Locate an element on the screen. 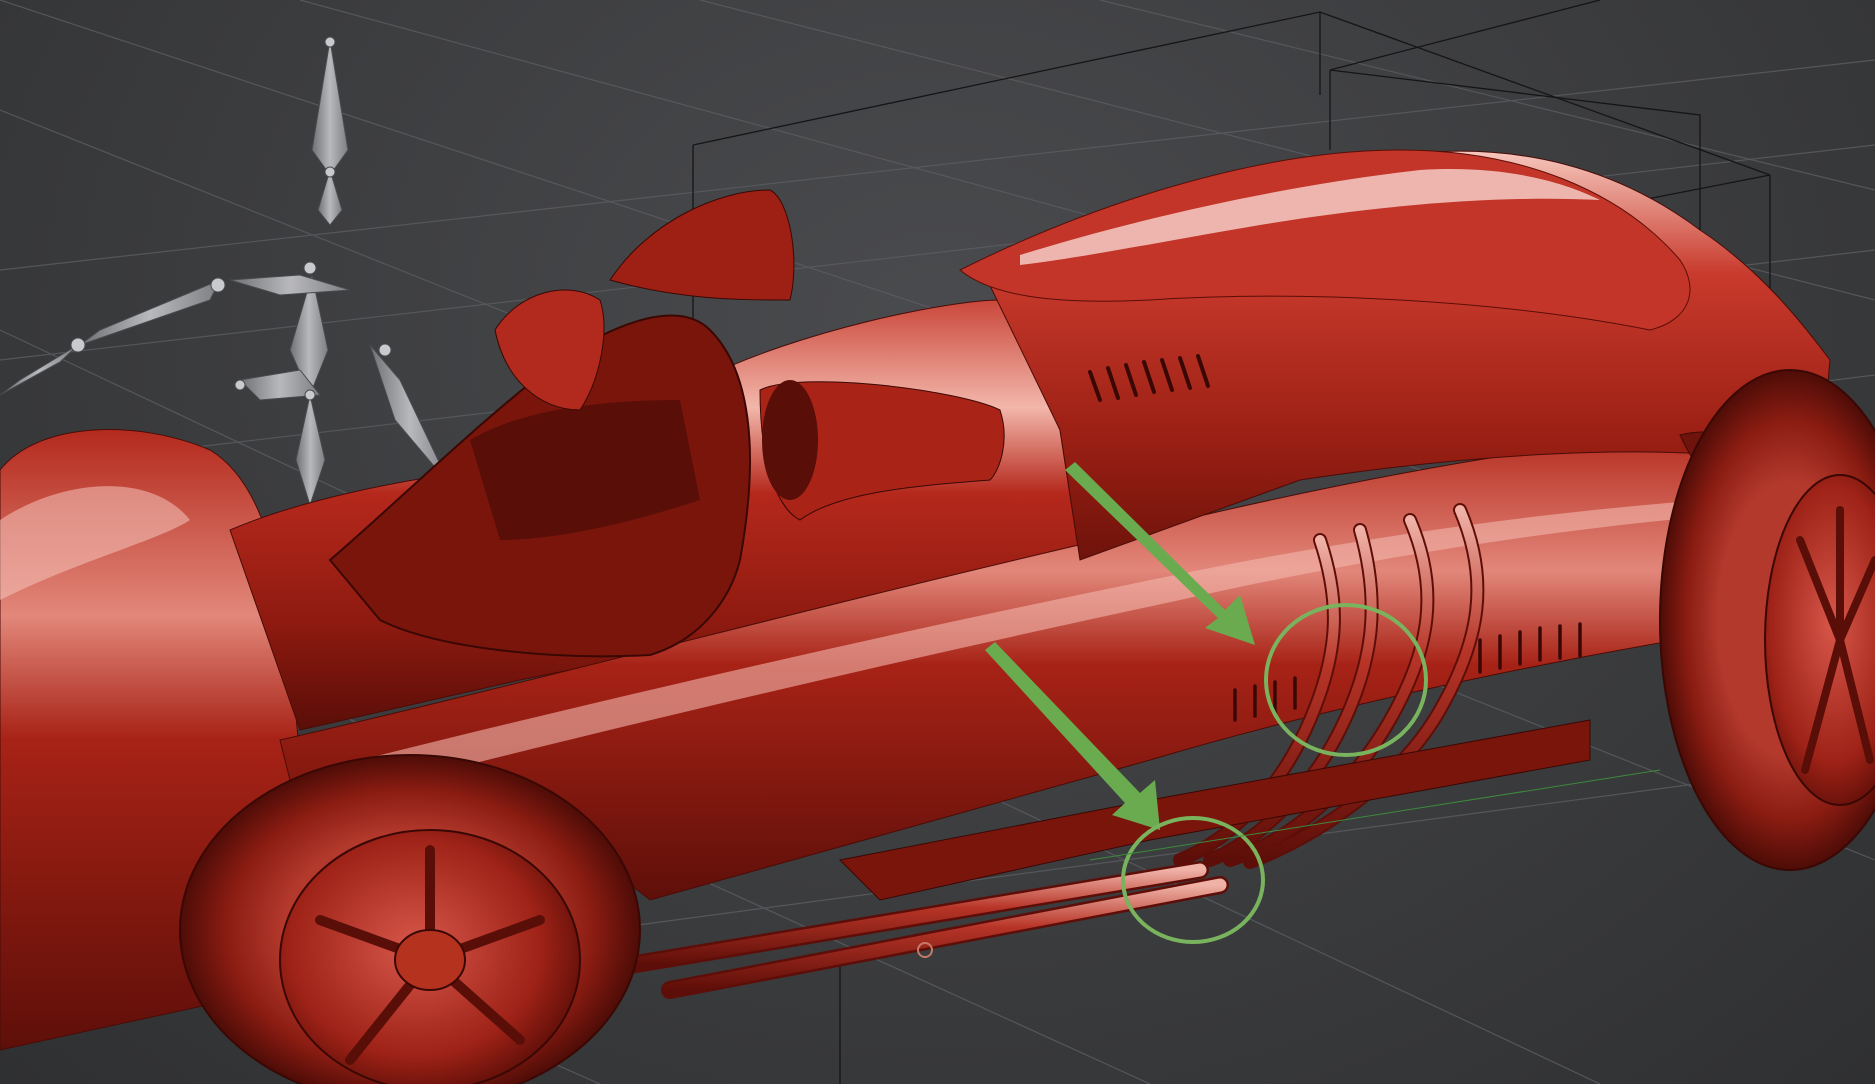  bone-arm-left-lower is located at coordinates (39, 370).